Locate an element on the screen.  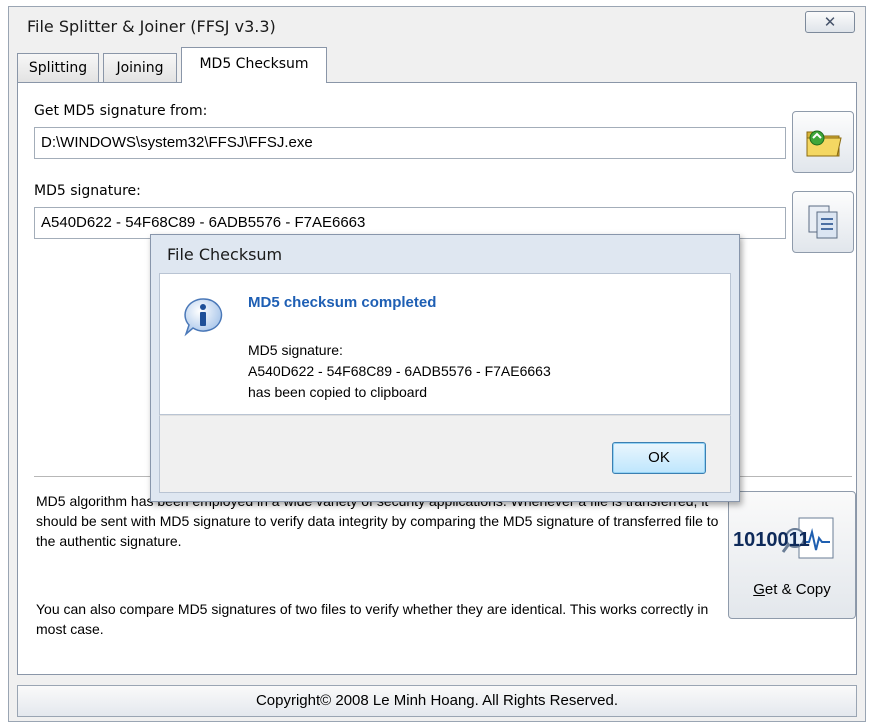
browse-button is located at coordinates (823, 142).